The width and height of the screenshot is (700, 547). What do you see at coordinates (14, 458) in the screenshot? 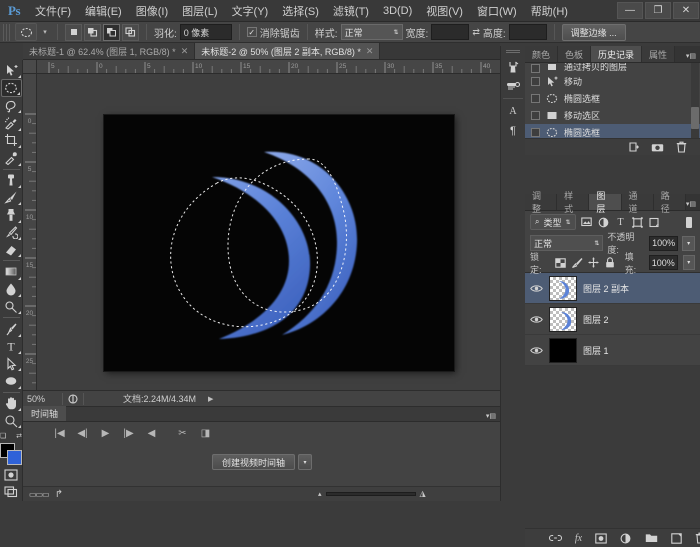
I see `background-color-swatch` at bounding box center [14, 458].